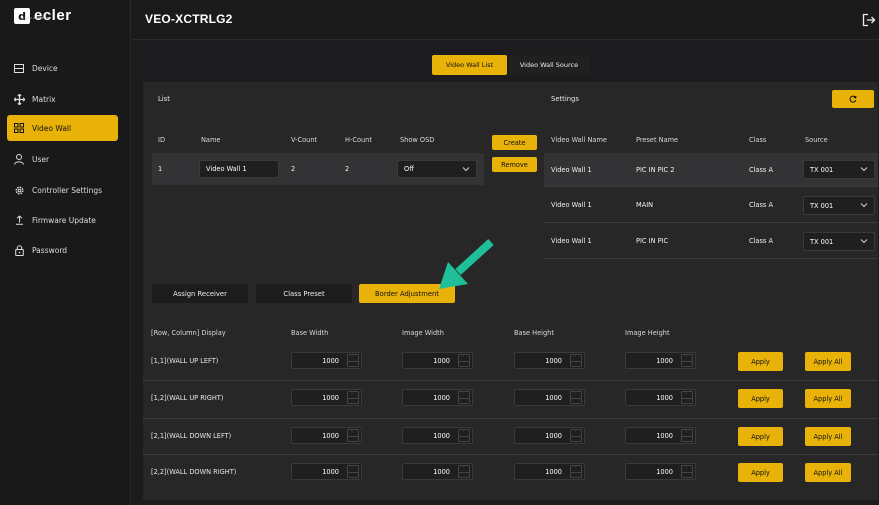 The height and width of the screenshot is (505, 879). I want to click on refresh-icon, so click(853, 99).